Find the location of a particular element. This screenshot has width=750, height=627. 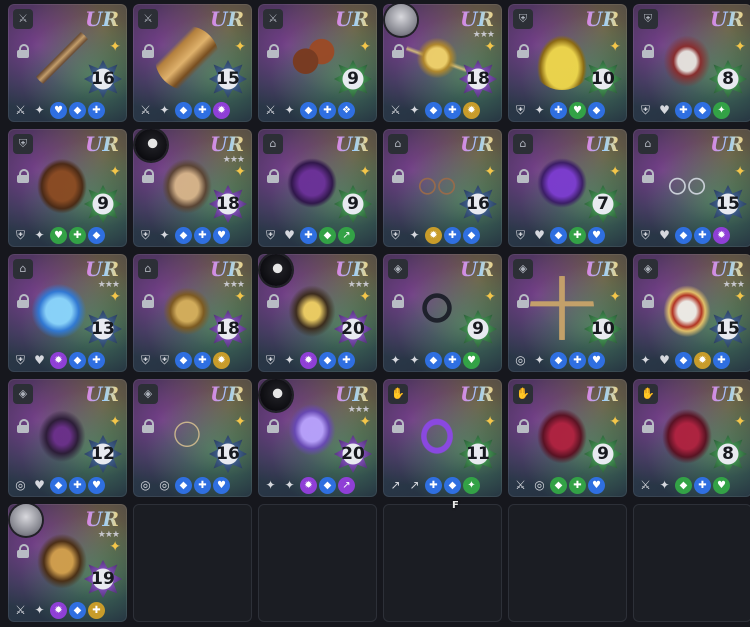

equipment-card: ⛨ UR ✦ 8 ⛨ ♥ ✚ ◆ ✦ is located at coordinates (691, 63).